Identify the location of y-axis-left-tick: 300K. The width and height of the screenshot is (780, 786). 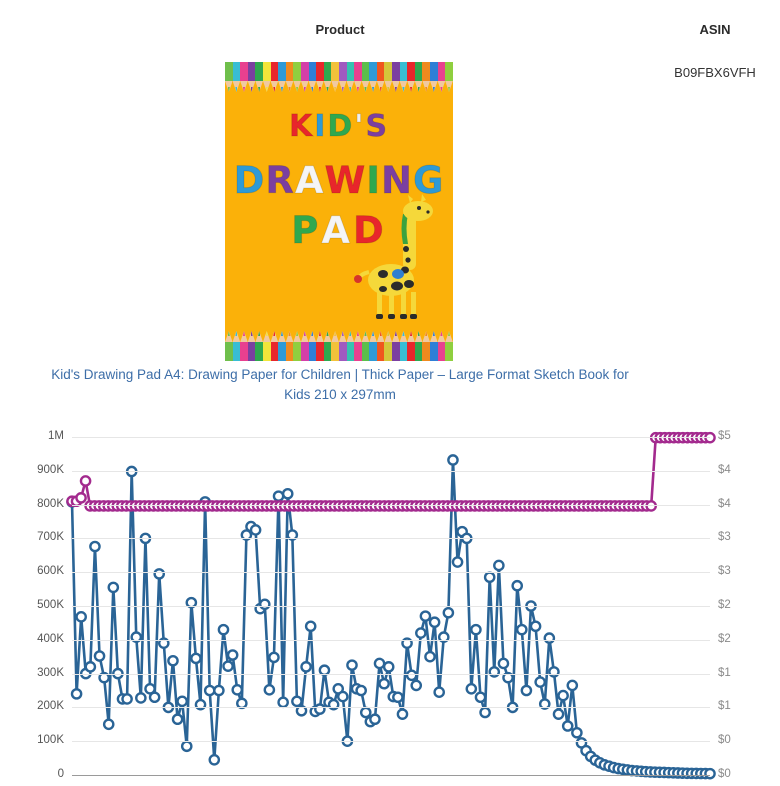
(50, 673).